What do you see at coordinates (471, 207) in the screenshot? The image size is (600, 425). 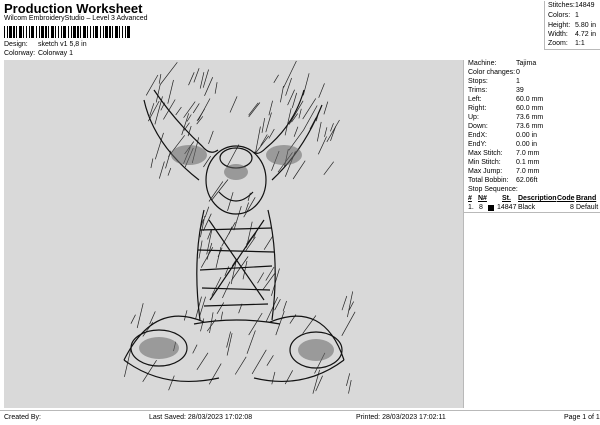 I see `row-num: 1.` at bounding box center [471, 207].